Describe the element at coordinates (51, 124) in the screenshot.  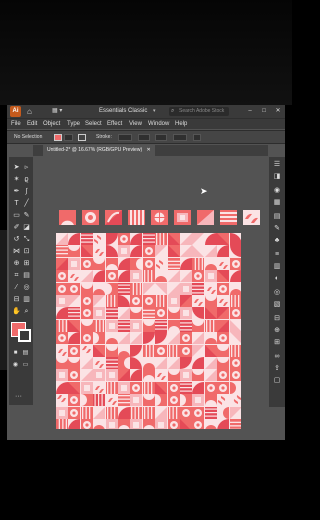
I see `menu-object: Object` at that location.